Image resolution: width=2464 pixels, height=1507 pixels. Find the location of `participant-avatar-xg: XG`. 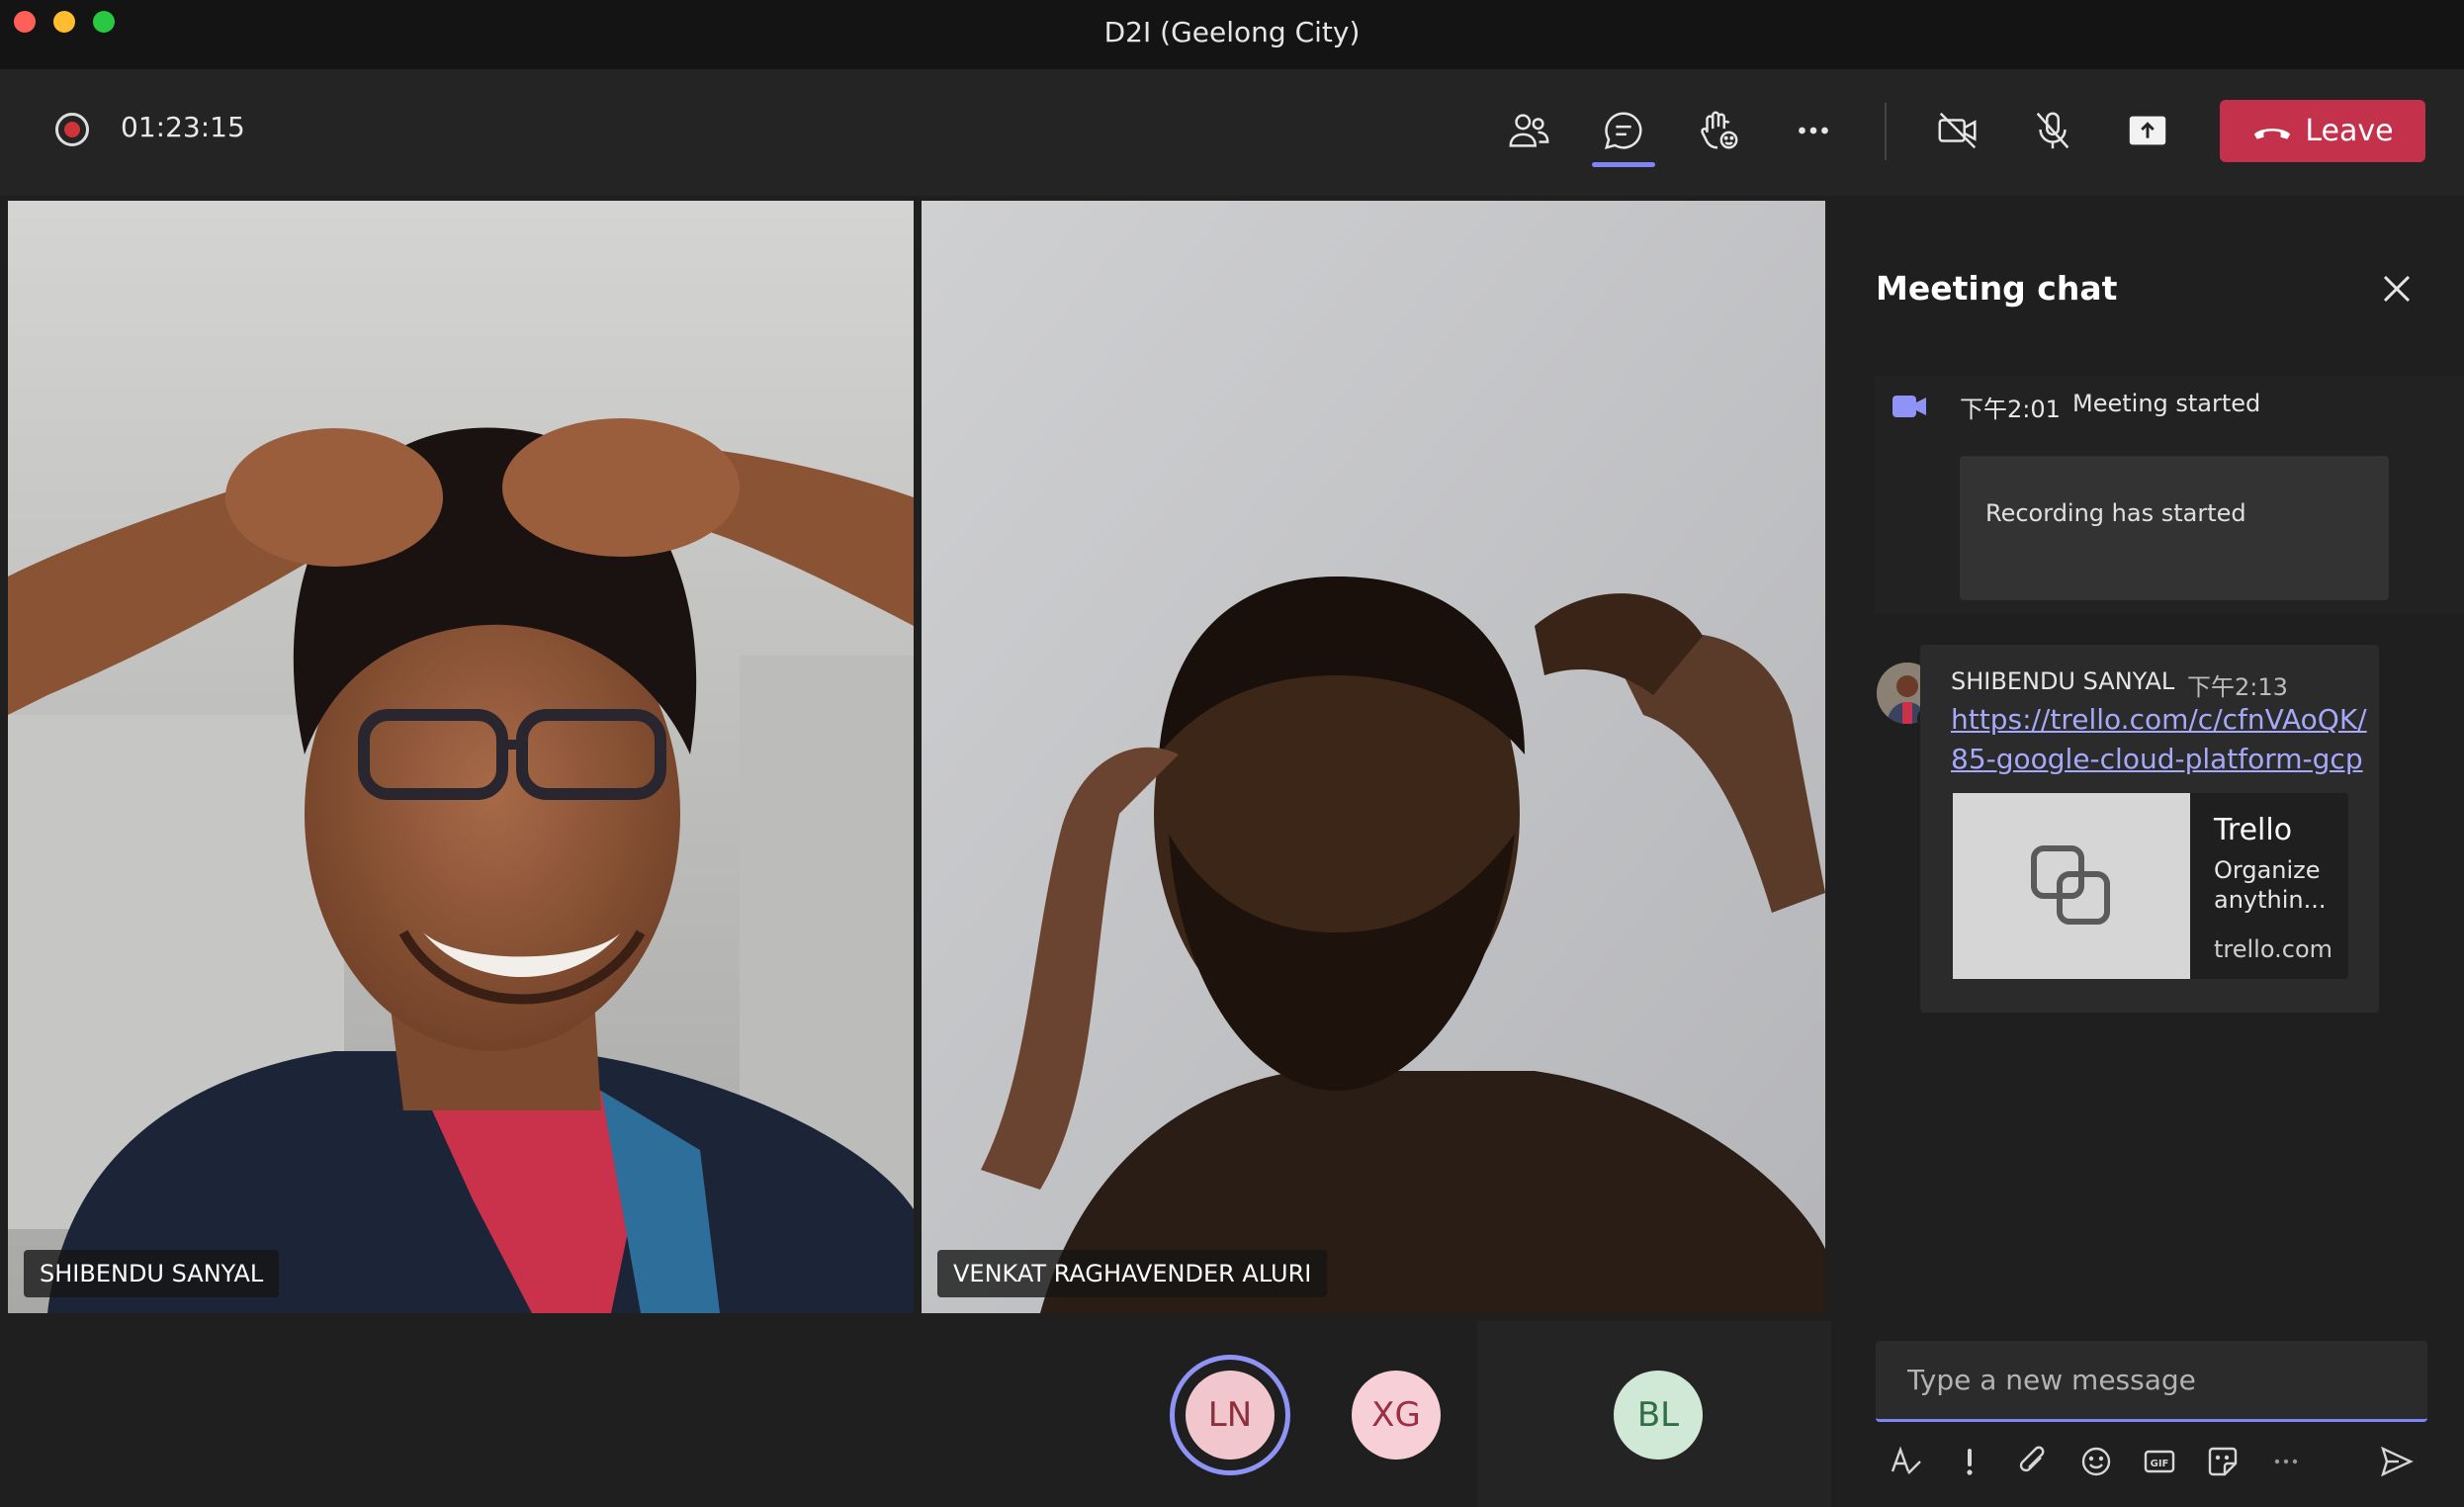

participant-avatar-xg: XG is located at coordinates (1396, 1415).